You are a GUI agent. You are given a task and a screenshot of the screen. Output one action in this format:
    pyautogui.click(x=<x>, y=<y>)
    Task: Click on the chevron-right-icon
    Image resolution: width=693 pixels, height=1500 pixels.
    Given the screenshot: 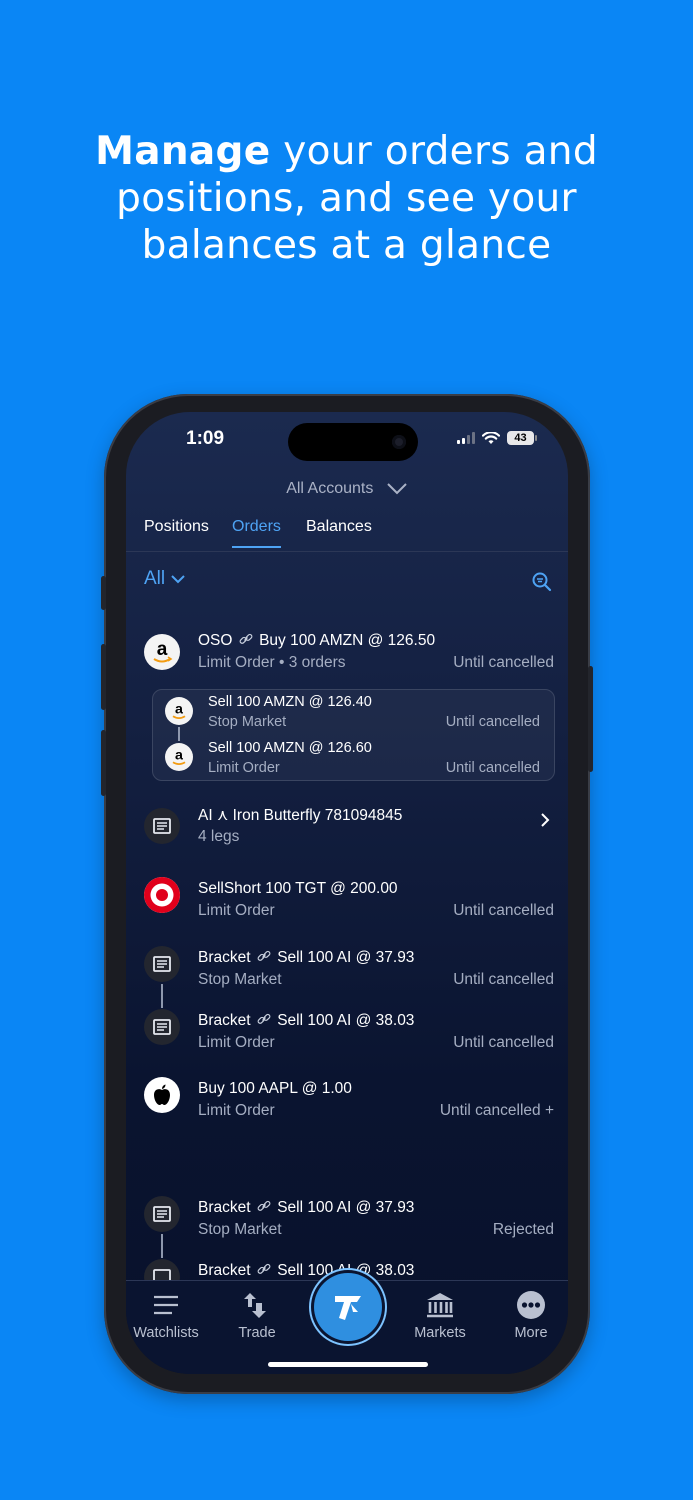 What is the action you would take?
    pyautogui.click(x=545, y=820)
    